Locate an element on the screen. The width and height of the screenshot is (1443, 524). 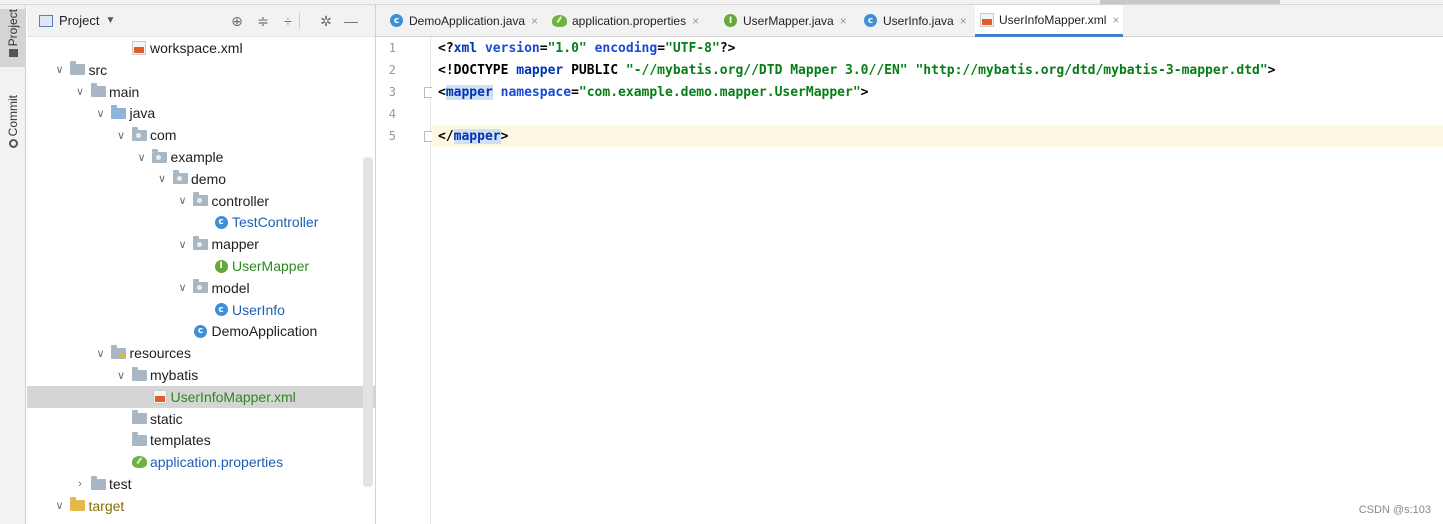
tree-item-usermapper: I UserMapper is located at coordinates (201, 266).